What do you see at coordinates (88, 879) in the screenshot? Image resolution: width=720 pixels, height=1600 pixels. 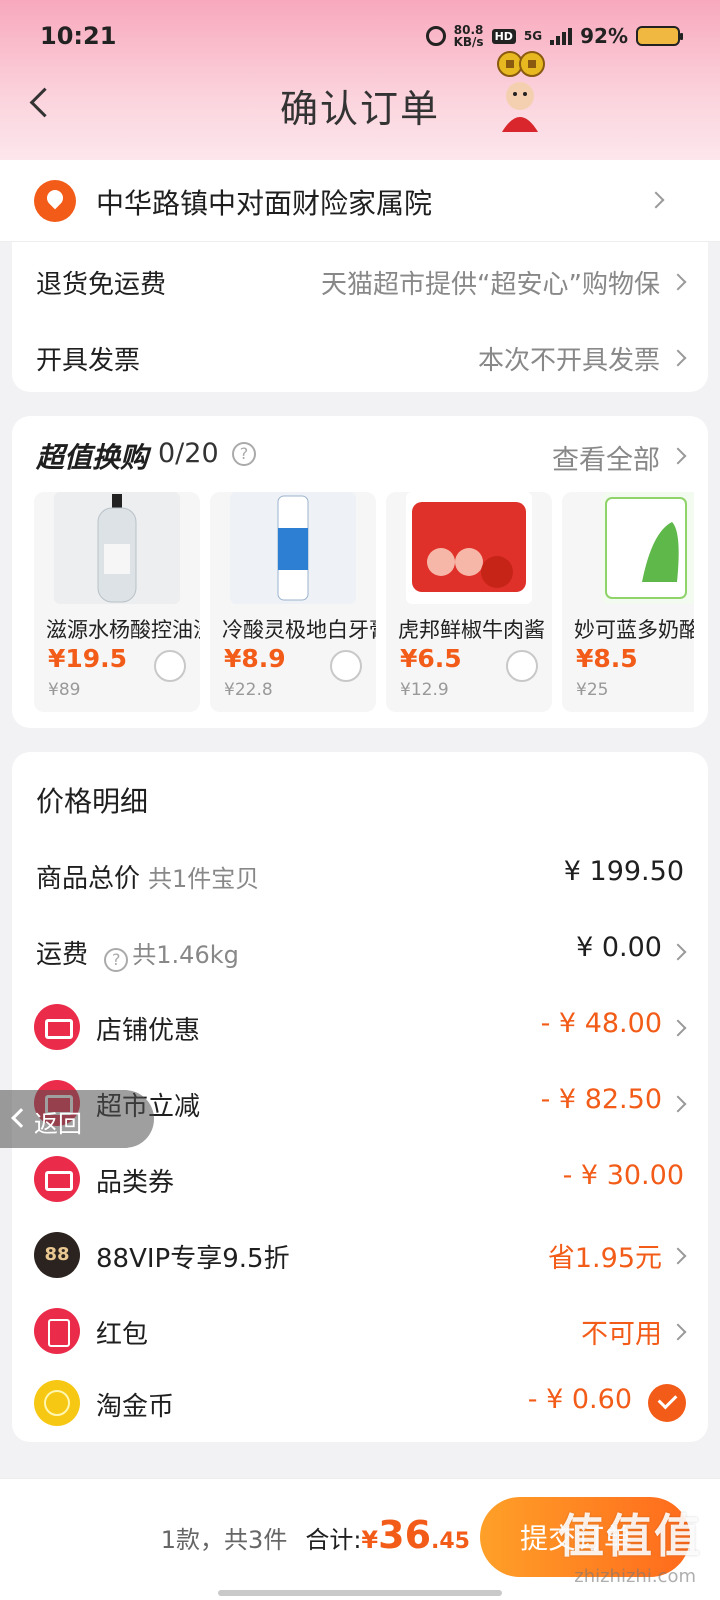 I see `goods-total-label-text: 商品总价` at bounding box center [88, 879].